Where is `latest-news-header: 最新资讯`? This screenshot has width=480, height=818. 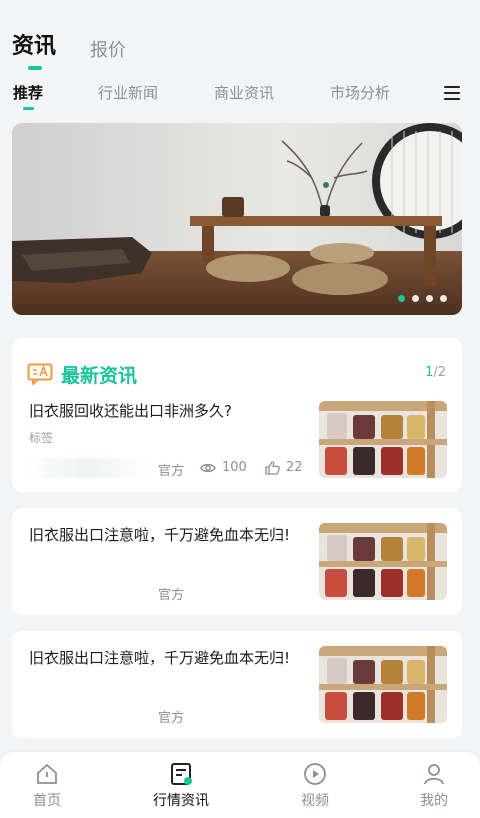 latest-news-header: 最新资讯 is located at coordinates (82, 374).